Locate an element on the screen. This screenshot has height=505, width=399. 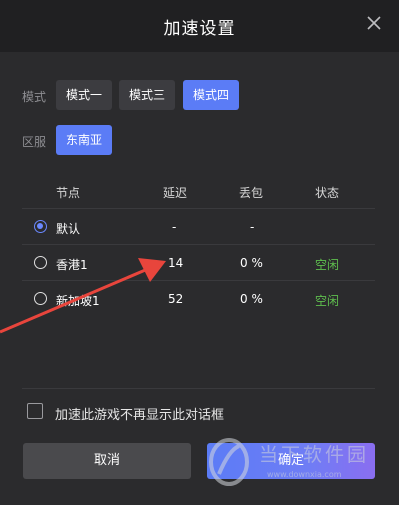
dialog-title: 加速设置 is located at coordinates (199, 29).